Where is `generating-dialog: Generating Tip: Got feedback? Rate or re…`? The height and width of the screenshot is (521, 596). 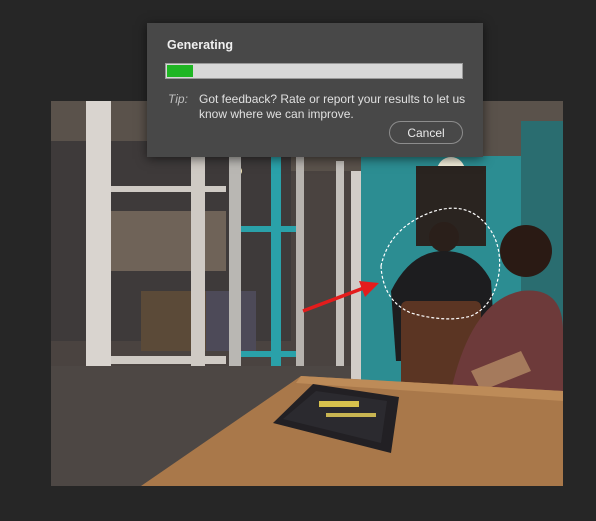 generating-dialog: Generating Tip: Got feedback? Rate or re… is located at coordinates (315, 90).